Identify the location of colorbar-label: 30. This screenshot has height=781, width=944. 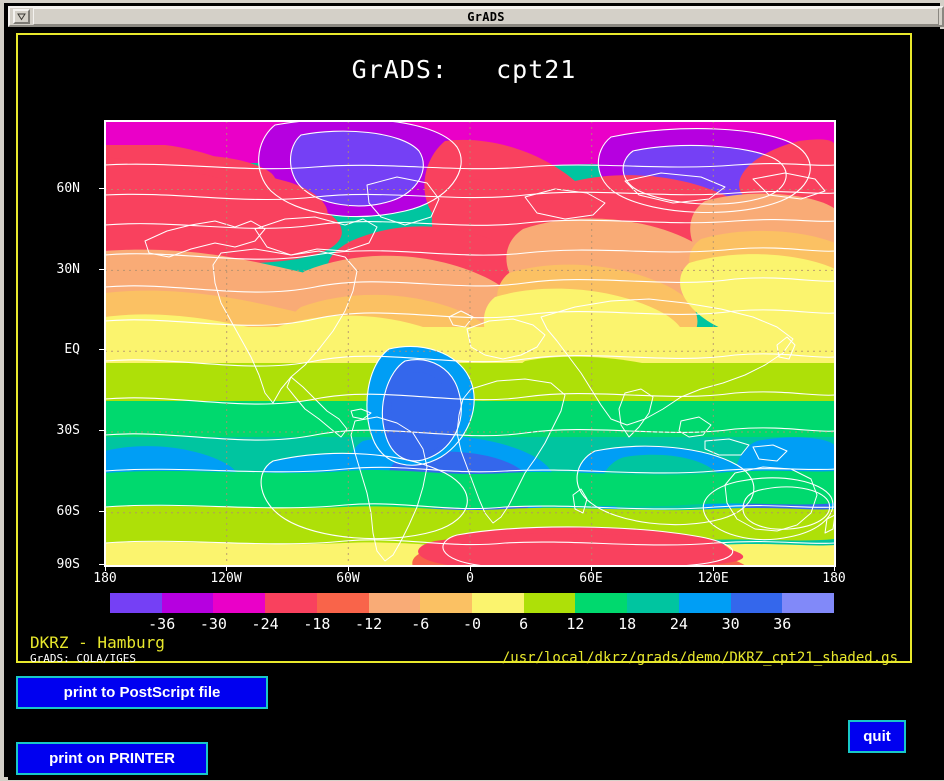
(730, 624).